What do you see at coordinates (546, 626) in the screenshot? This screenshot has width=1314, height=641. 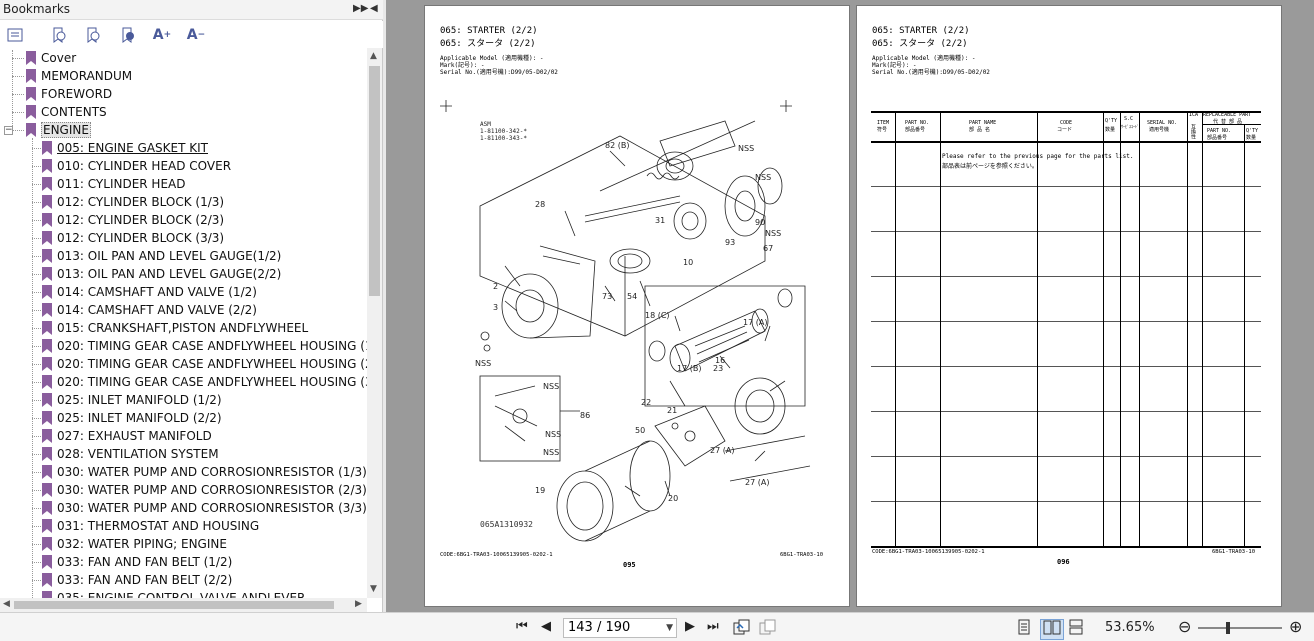 I see `previous-page-icon: ◀` at bounding box center [546, 626].